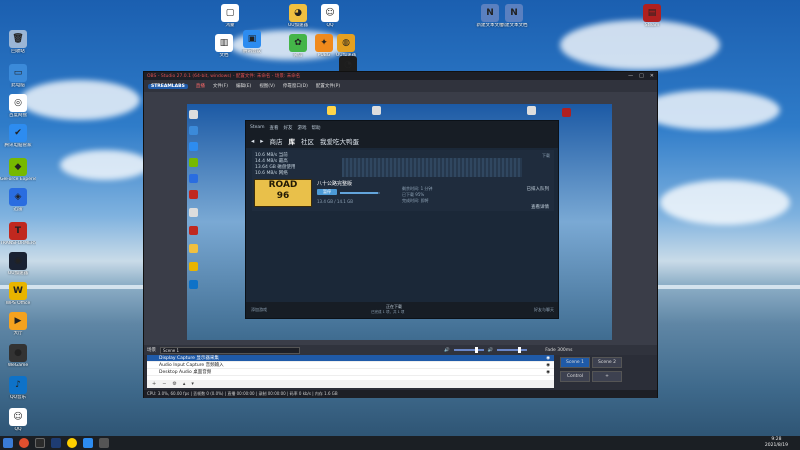 This screenshot has height=450, width=800. Describe the element at coordinates (72, 443) in the screenshot. I see `wechat-taskbar-icon` at that location.